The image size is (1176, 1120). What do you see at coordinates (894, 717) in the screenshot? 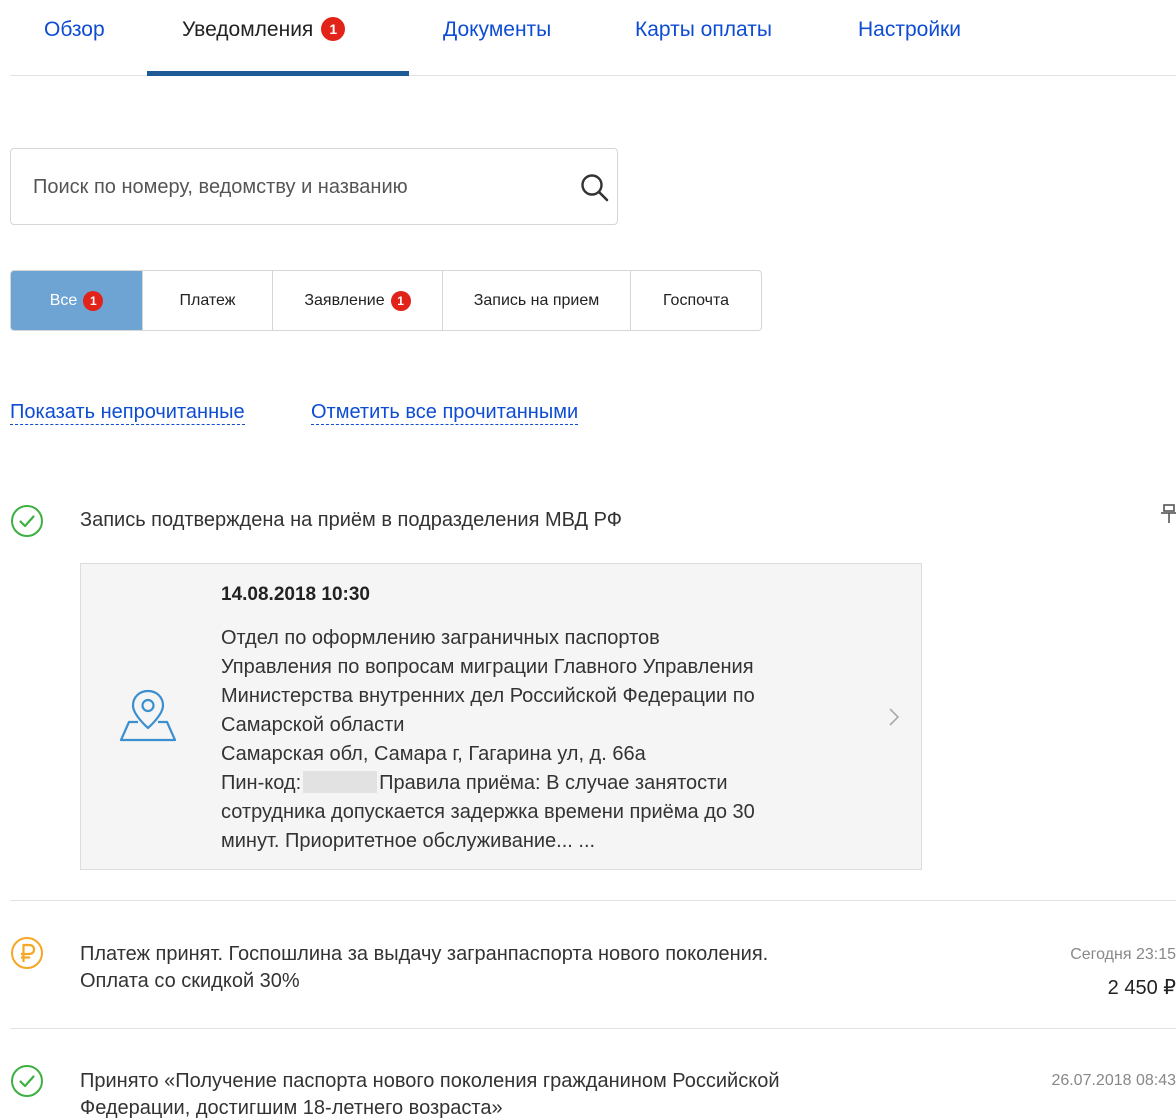
I see `chevron-right-icon` at bounding box center [894, 717].